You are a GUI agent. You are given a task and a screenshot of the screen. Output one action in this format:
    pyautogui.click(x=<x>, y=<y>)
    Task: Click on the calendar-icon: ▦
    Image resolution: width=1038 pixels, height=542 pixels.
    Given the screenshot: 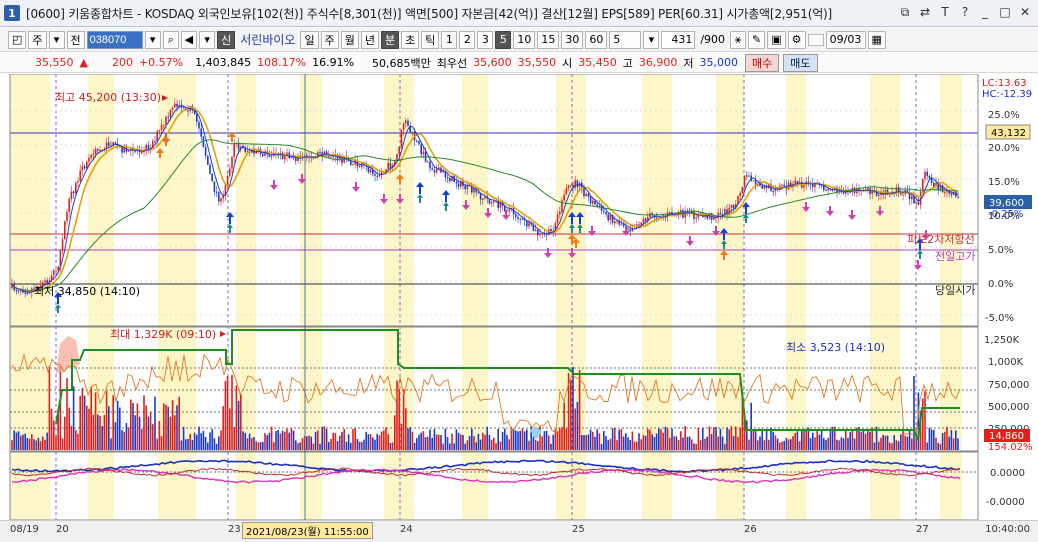 What is the action you would take?
    pyautogui.click(x=876, y=39)
    